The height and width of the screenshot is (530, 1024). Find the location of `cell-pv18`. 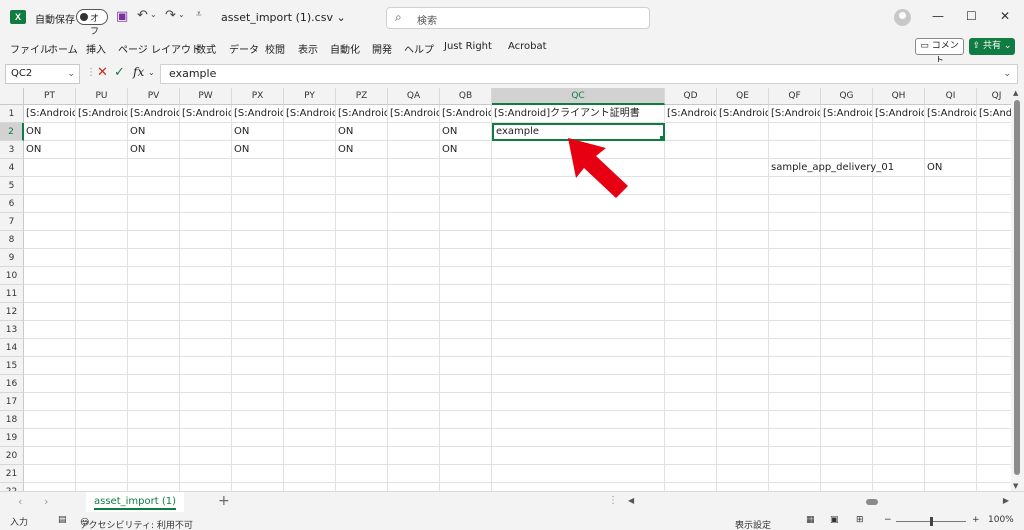

cell-pv18 is located at coordinates (154, 420).